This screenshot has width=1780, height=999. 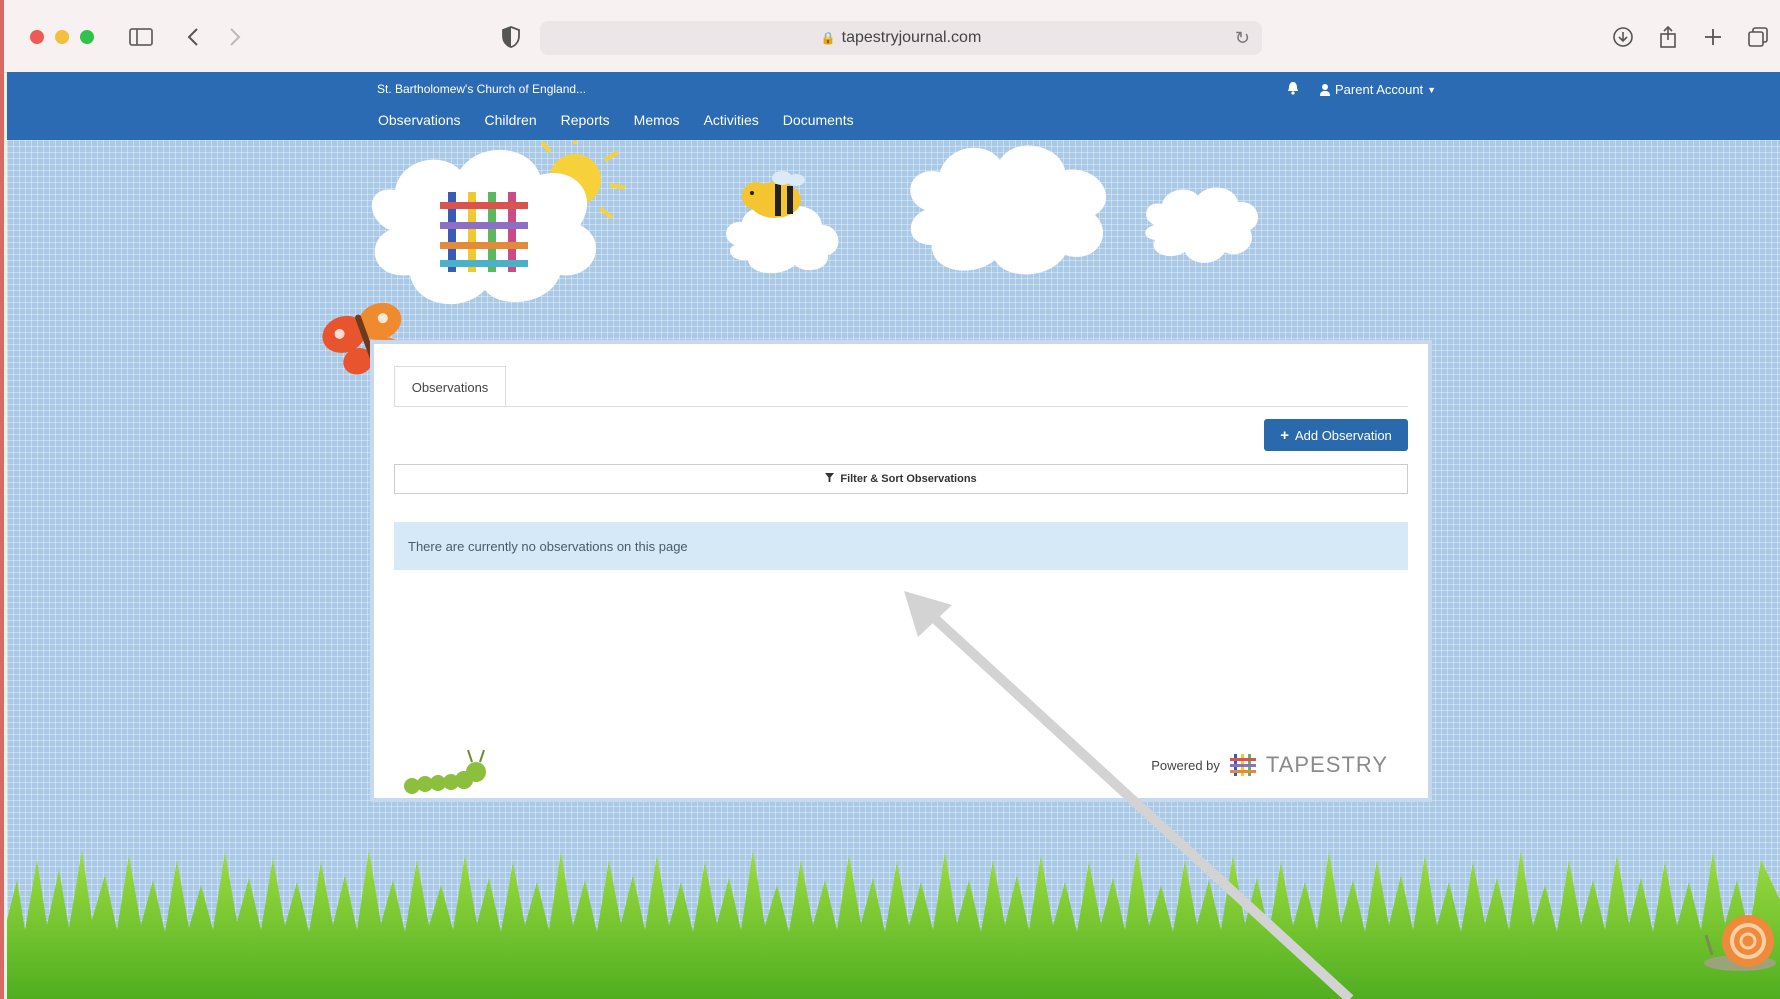 I want to click on new-tab-icon, so click(x=1713, y=37).